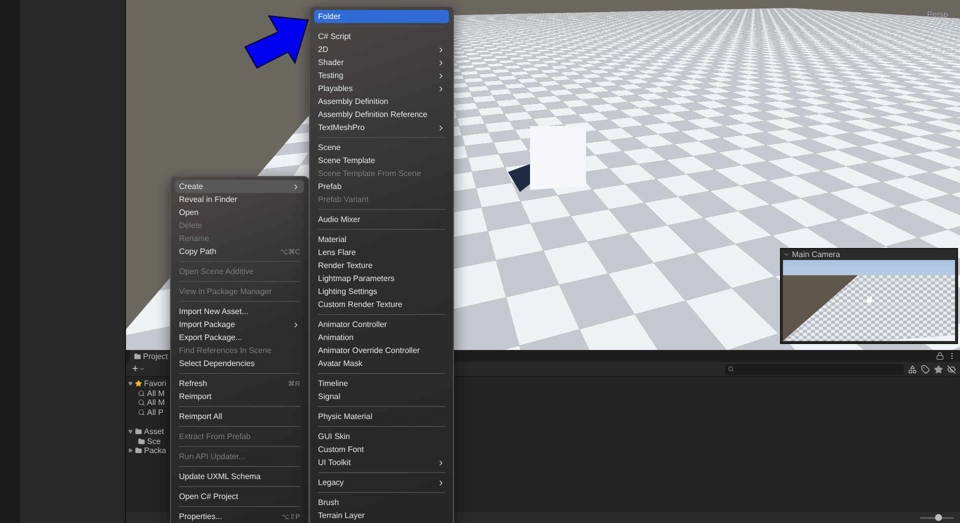 This screenshot has height=523, width=960. I want to click on menu-item: Avatar Mask, so click(381, 363).